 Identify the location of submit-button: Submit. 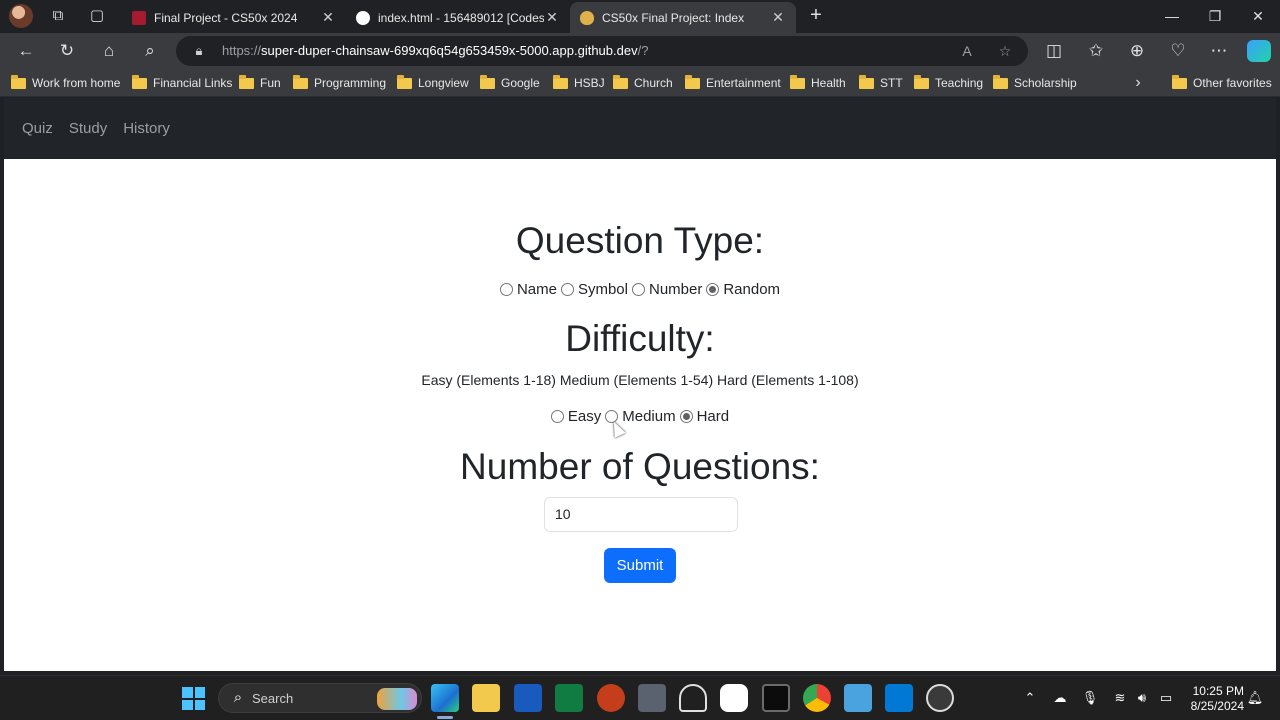
(640, 565).